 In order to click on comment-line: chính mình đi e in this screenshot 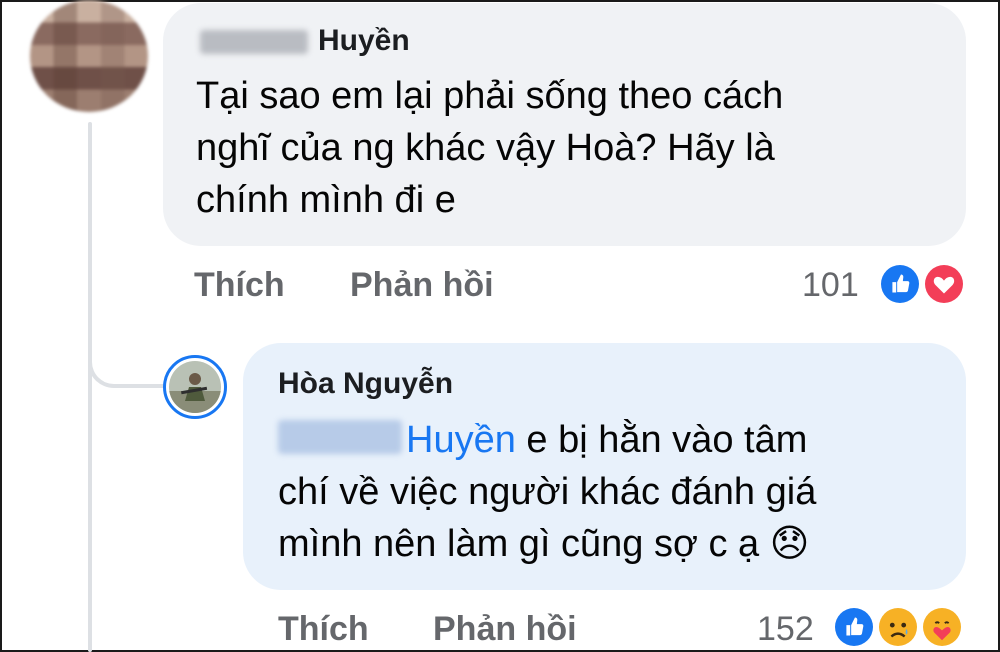, I will do `click(326, 200)`.